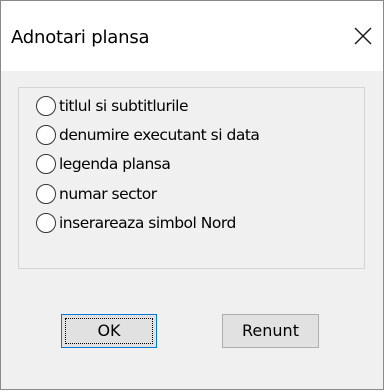 The image size is (384, 390). What do you see at coordinates (115, 164) in the screenshot?
I see `option-label: legenda plansa` at bounding box center [115, 164].